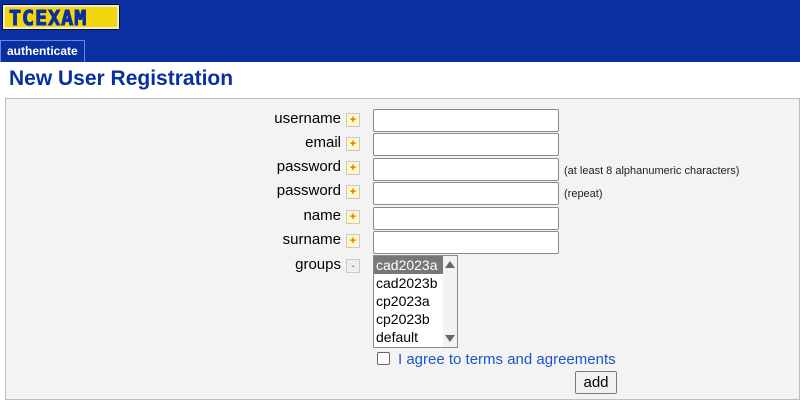  I want to click on groups-option: cp2023b, so click(409, 319).